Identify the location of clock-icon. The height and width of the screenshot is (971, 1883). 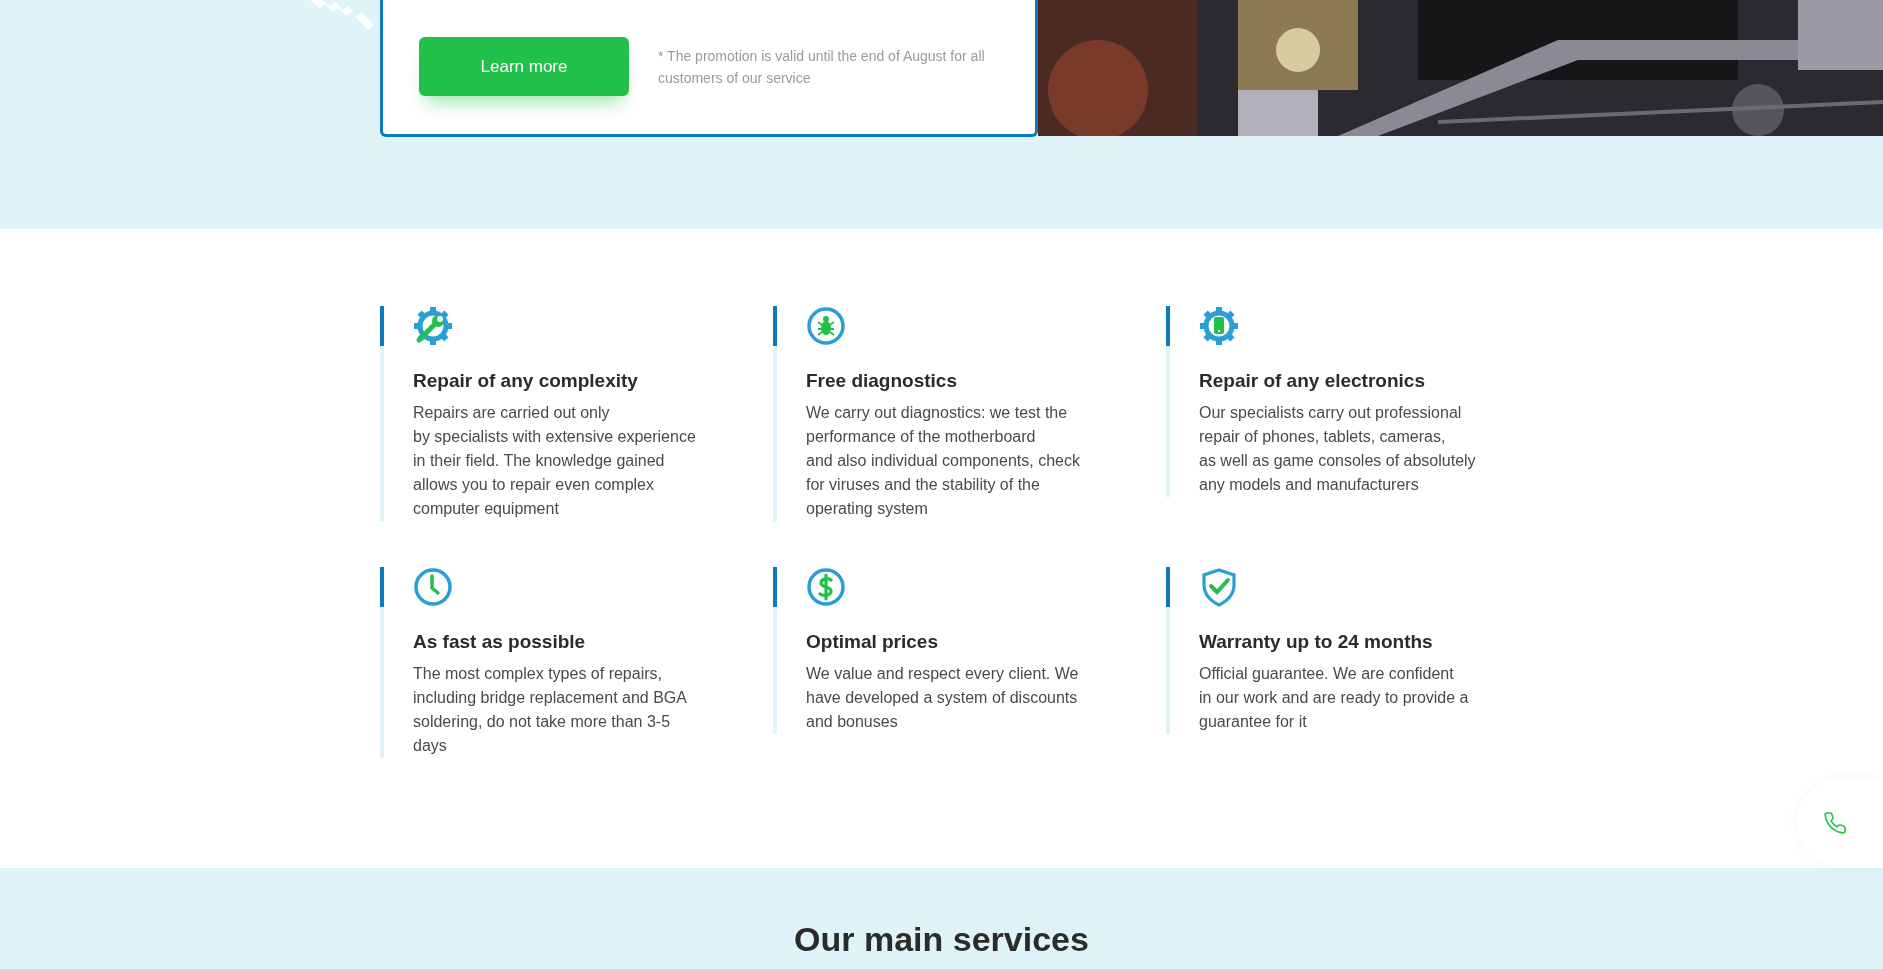
(433, 587).